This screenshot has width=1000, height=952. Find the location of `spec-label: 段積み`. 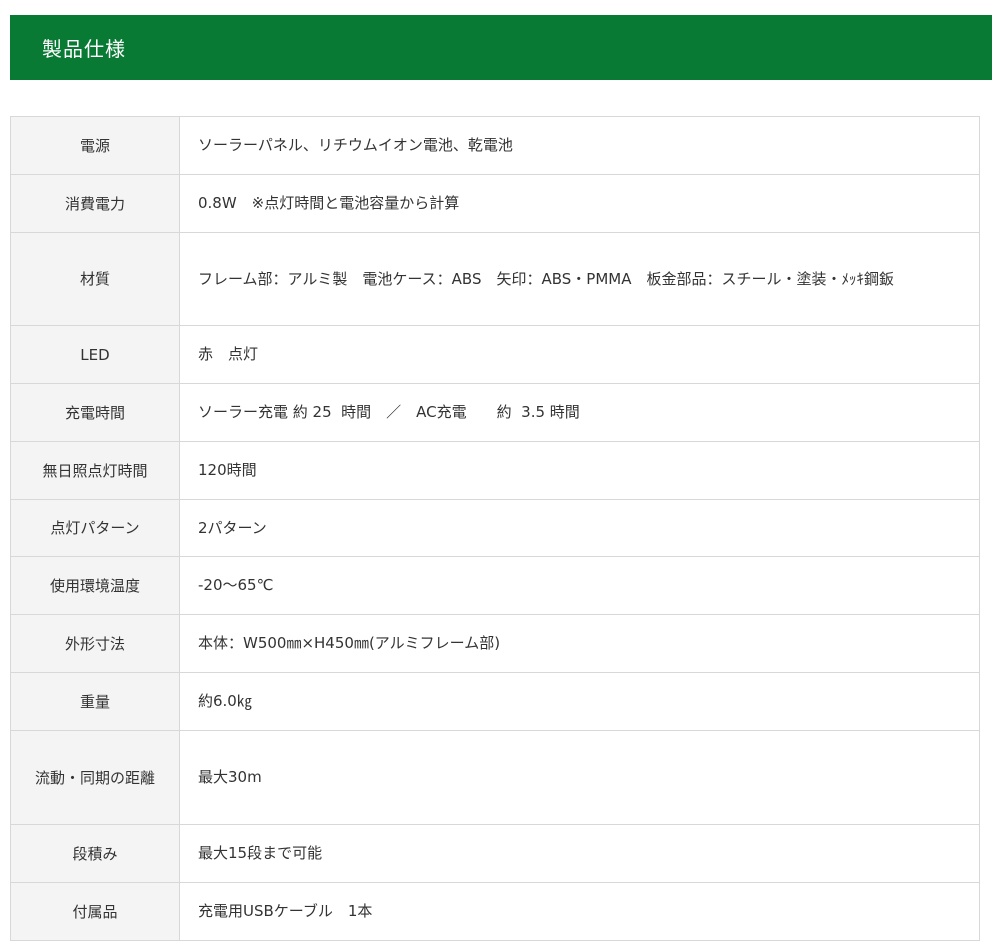

spec-label: 段積み is located at coordinates (95, 853).